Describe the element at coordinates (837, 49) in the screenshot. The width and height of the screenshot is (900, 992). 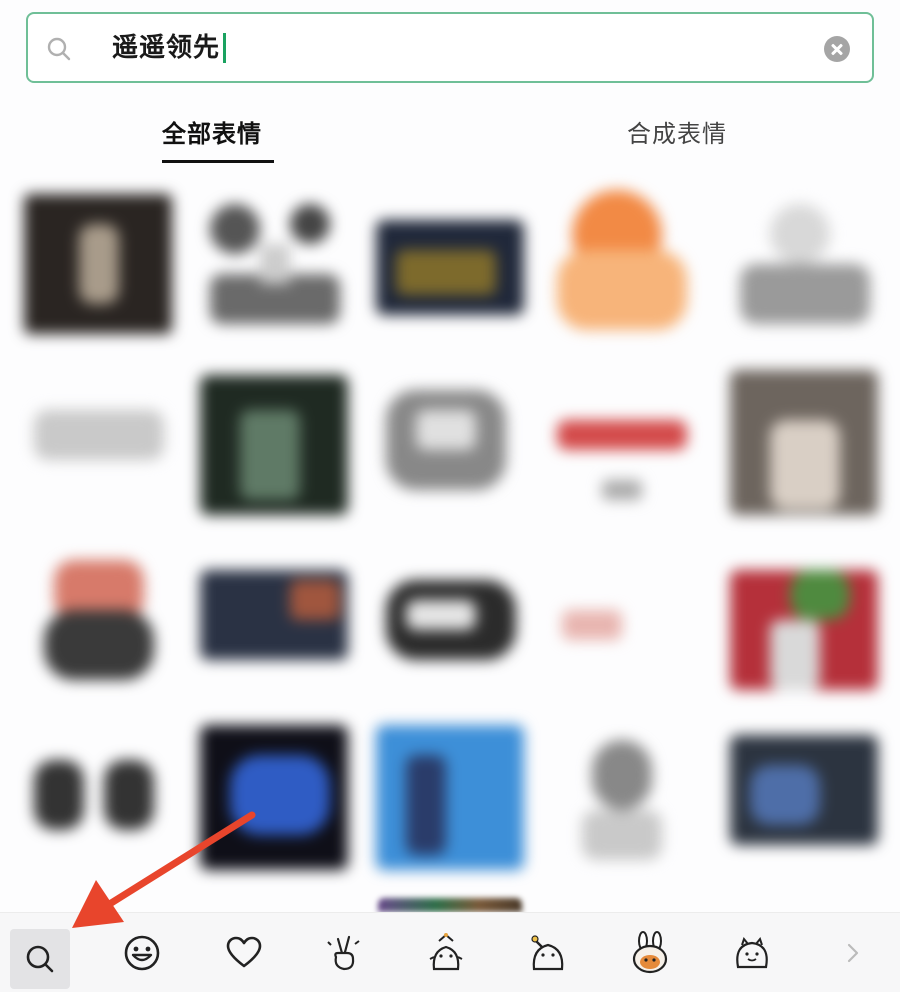
I see `clear-icon` at that location.